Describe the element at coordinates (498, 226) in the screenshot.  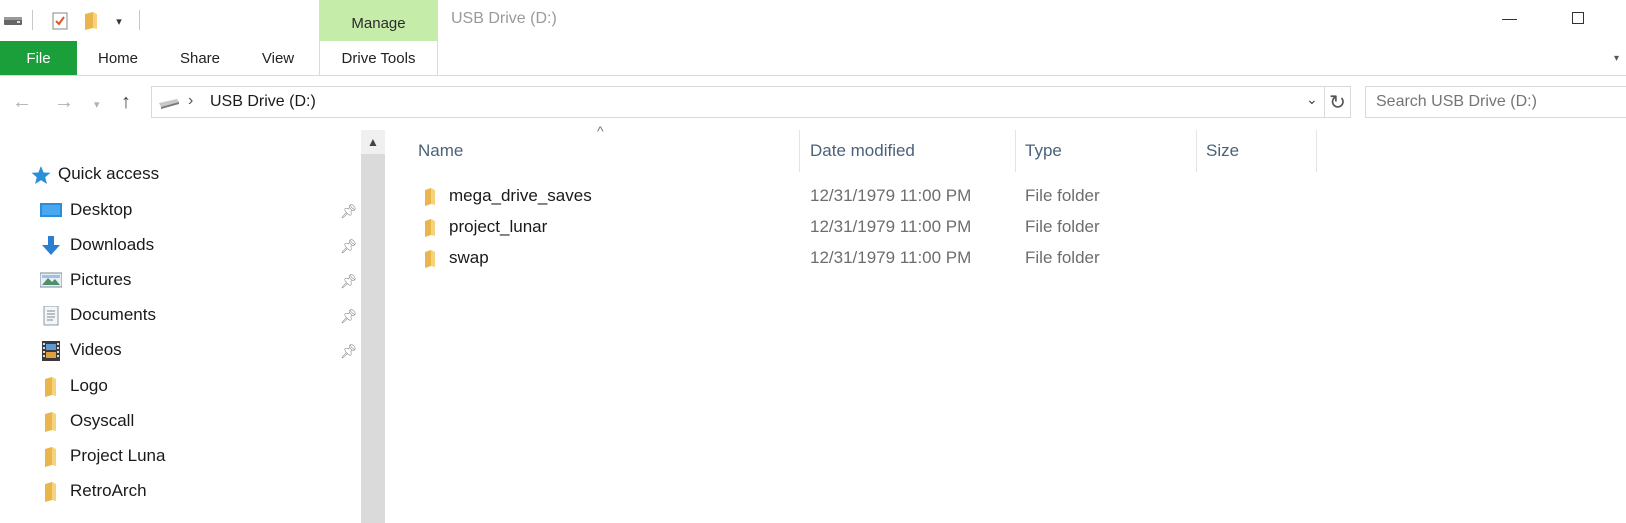
I see `file-name: project_lunar` at that location.